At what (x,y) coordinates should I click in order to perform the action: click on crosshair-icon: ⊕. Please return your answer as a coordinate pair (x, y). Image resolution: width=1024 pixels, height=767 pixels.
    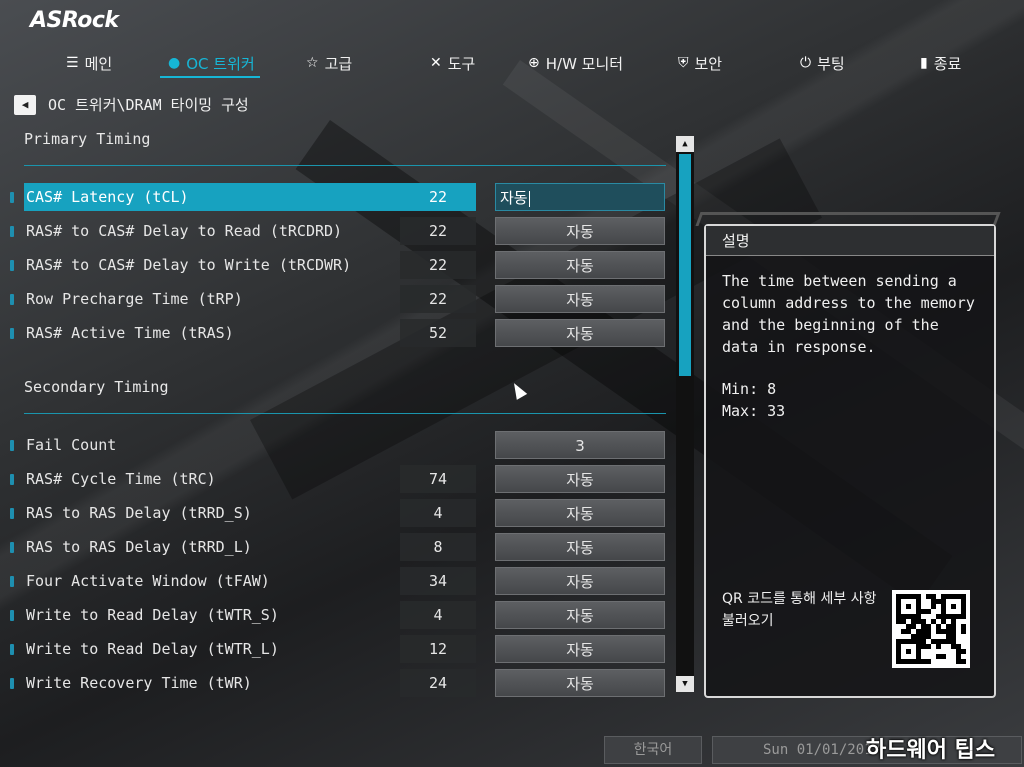
    Looking at the image, I should click on (534, 63).